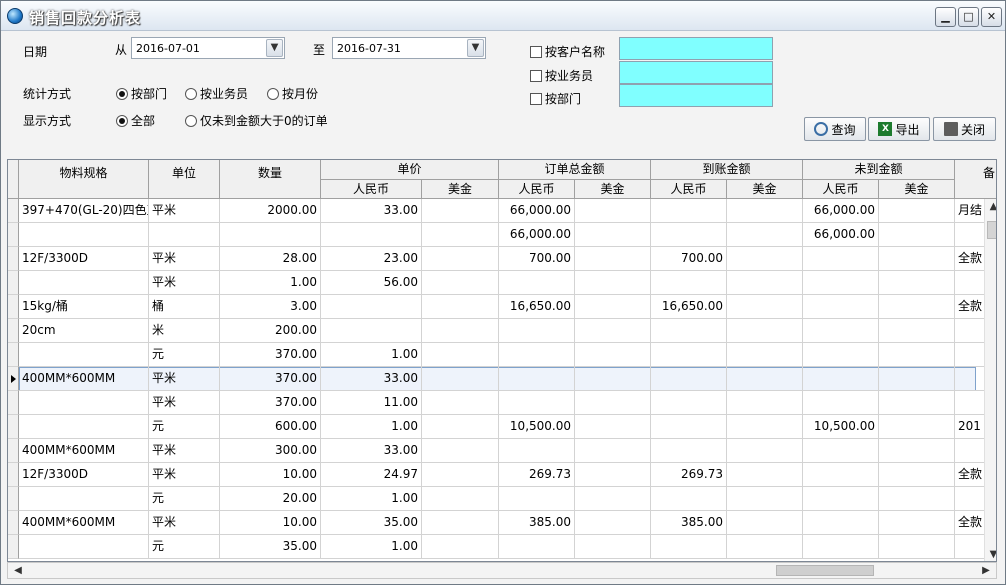  I want to click on vertical-scroll-thumb, so click(991, 230).